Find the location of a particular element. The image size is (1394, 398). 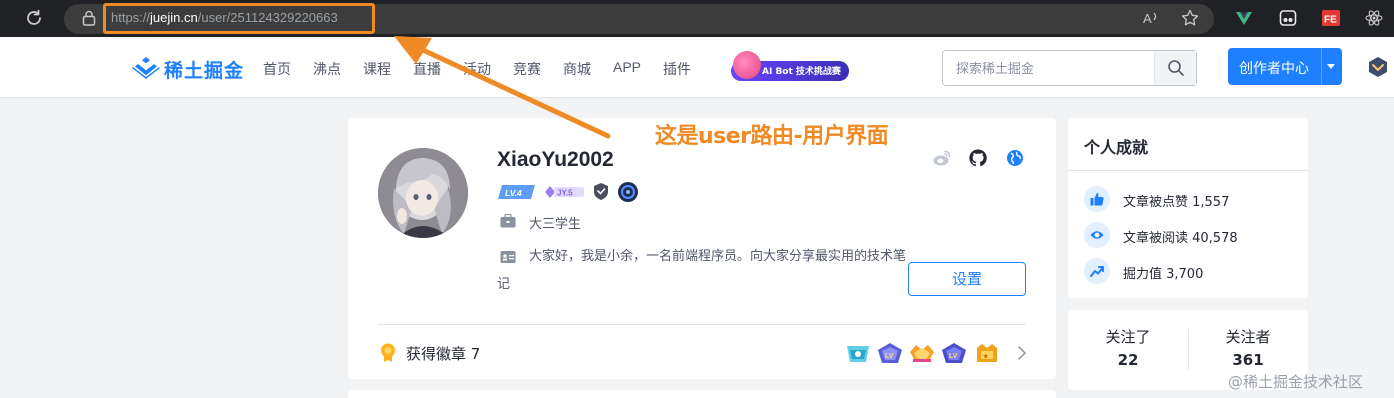

level-badge-icon: LV.4 is located at coordinates (516, 192).